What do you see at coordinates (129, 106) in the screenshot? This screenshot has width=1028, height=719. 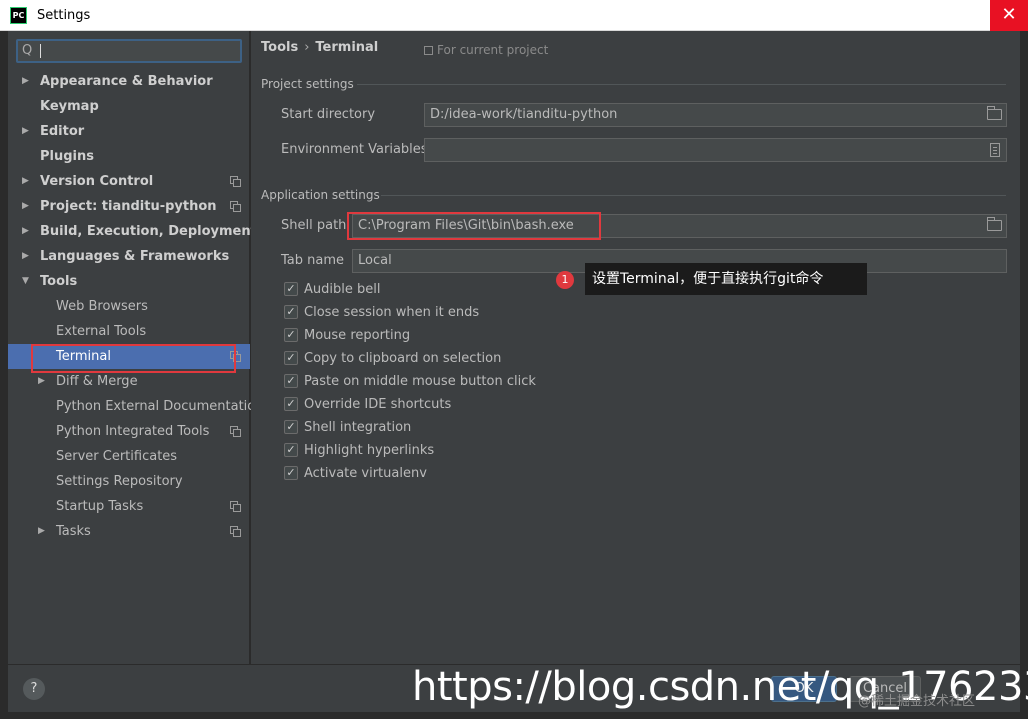 I see `sidebar-item-keymap: Keymap` at bounding box center [129, 106].